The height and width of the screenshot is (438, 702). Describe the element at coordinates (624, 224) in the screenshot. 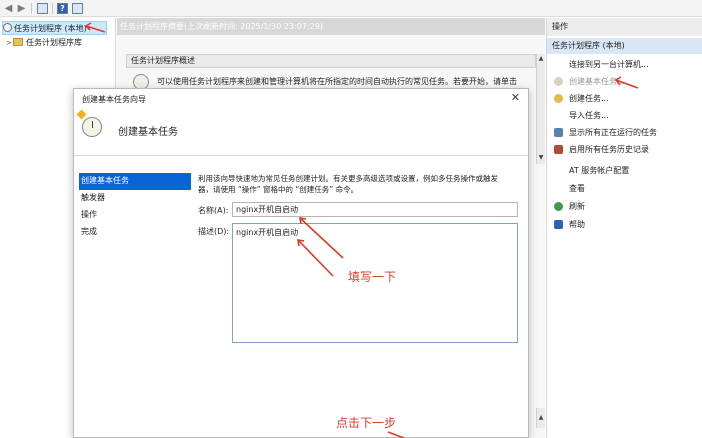

I see `action-help: 帮助` at that location.